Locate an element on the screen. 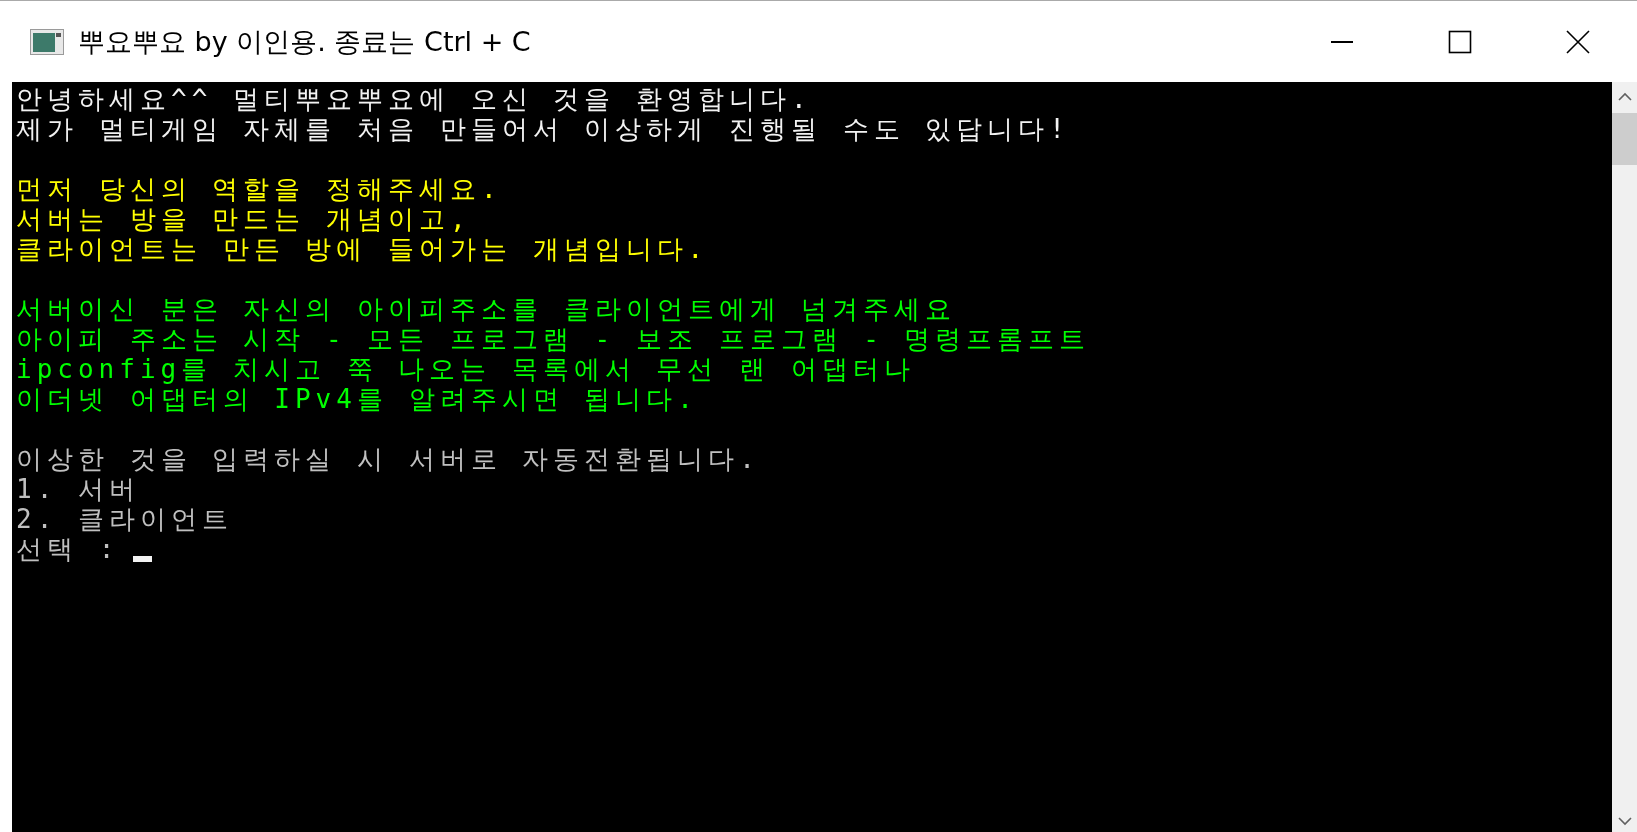  minimize-icon is located at coordinates (1342, 41).